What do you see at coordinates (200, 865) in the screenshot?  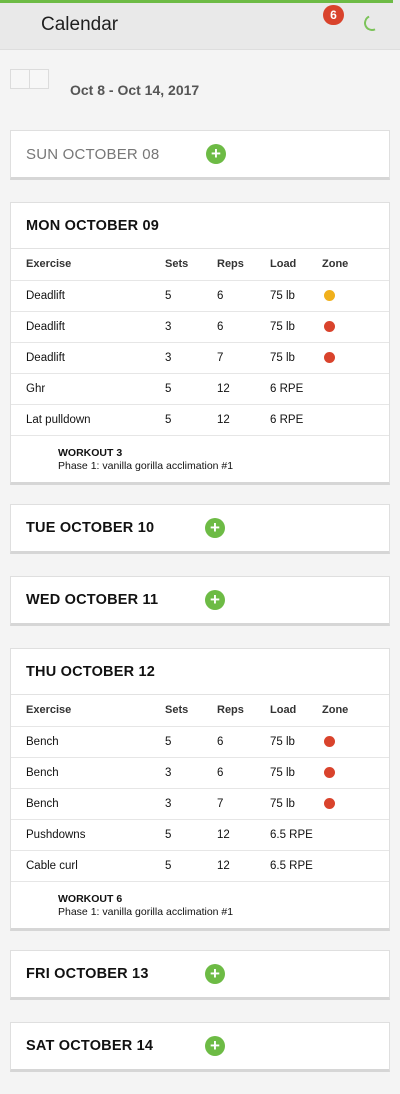 I see `exercise-row: Cable curl 5 12 6.5 RPE` at bounding box center [200, 865].